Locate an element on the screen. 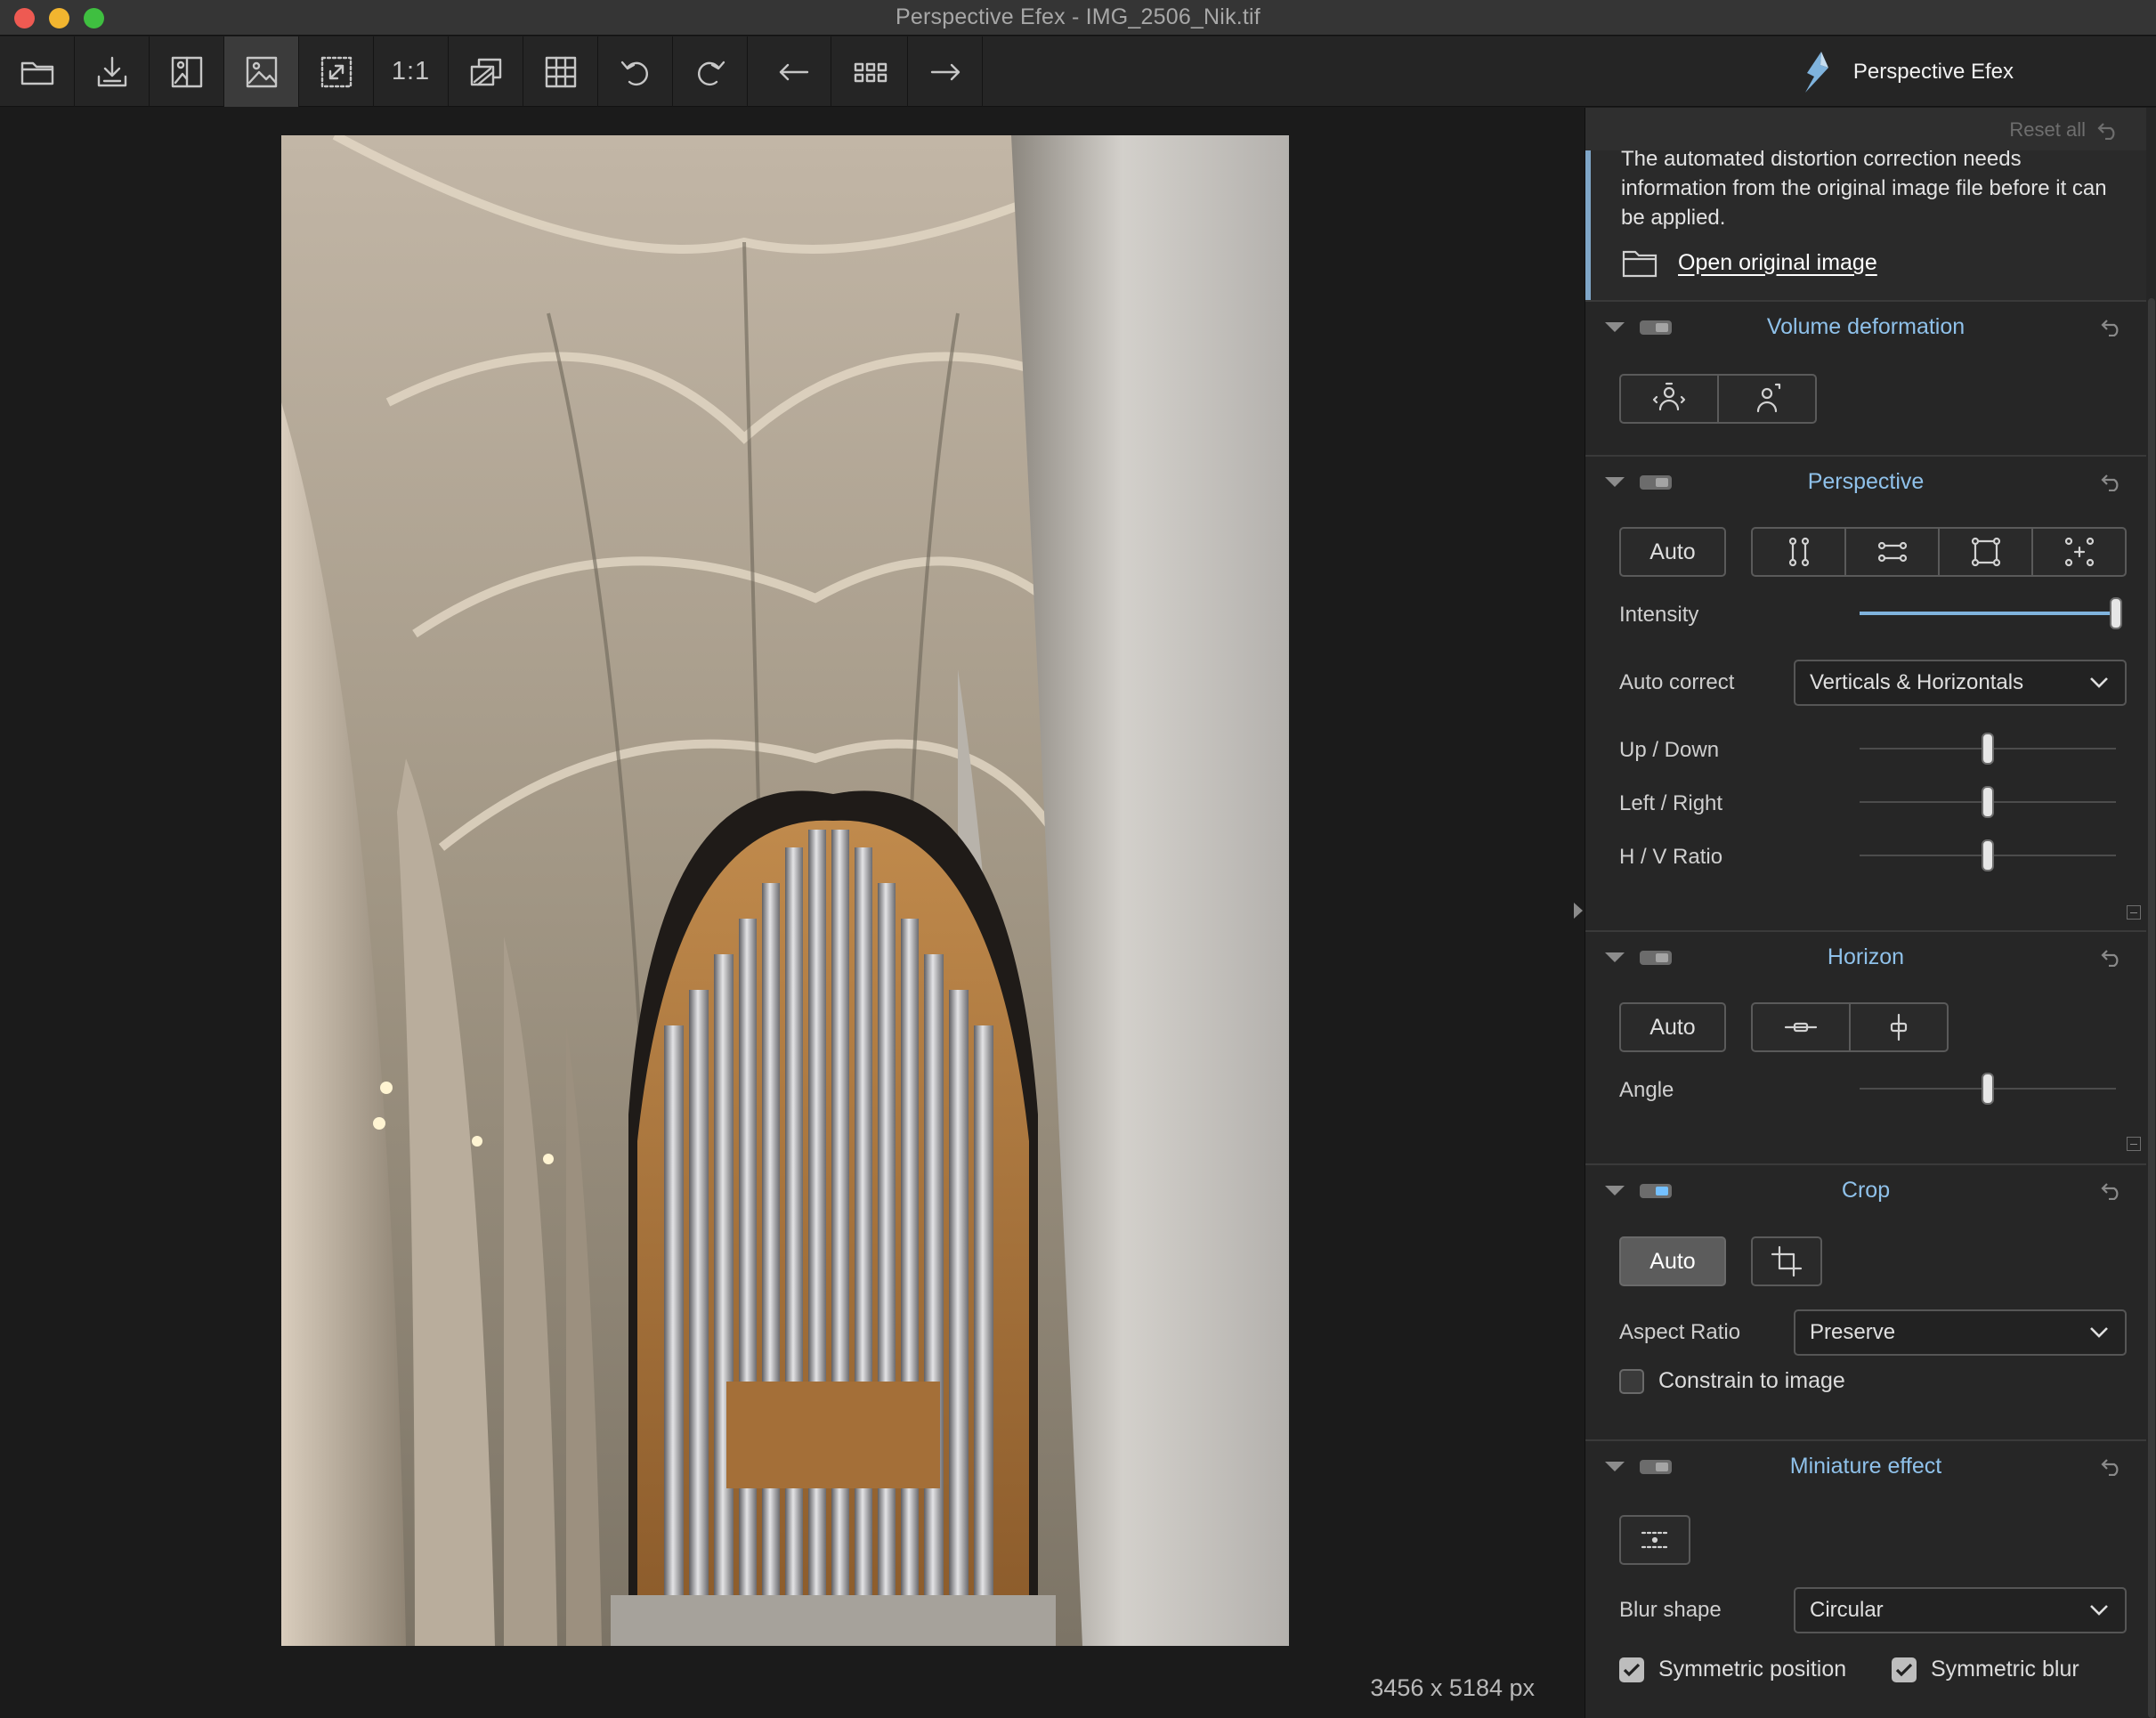  grid-icon is located at coordinates (560, 71).